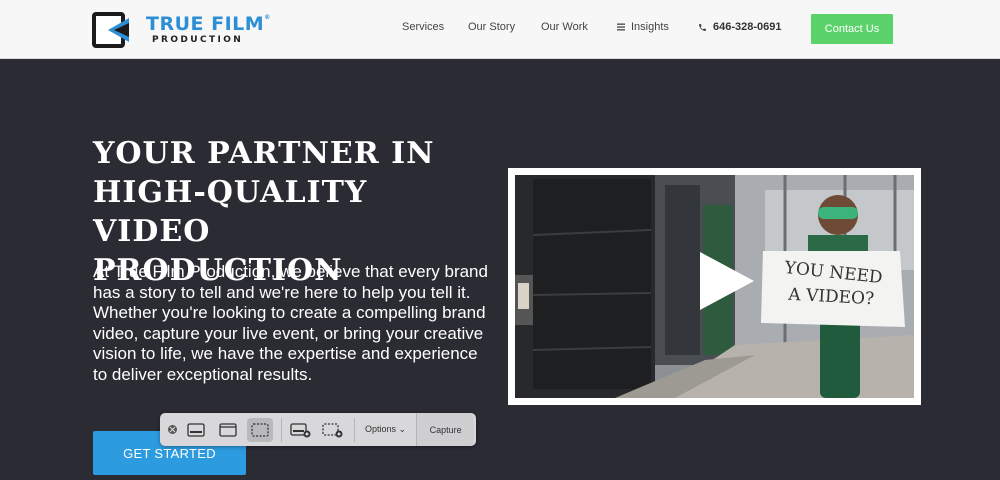 The height and width of the screenshot is (480, 1000). Describe the element at coordinates (621, 27) in the screenshot. I see `menu-icon` at that location.